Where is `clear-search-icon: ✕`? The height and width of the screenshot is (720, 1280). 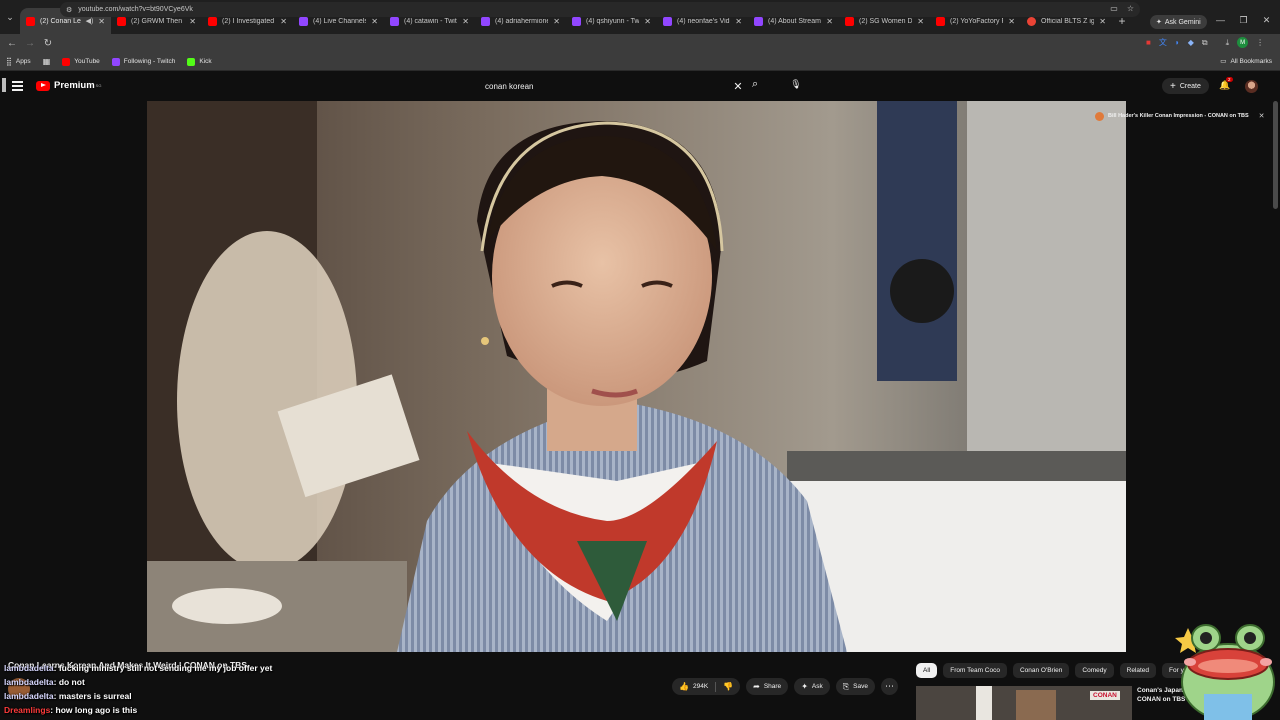
clear-search-icon: ✕ is located at coordinates (738, 86).